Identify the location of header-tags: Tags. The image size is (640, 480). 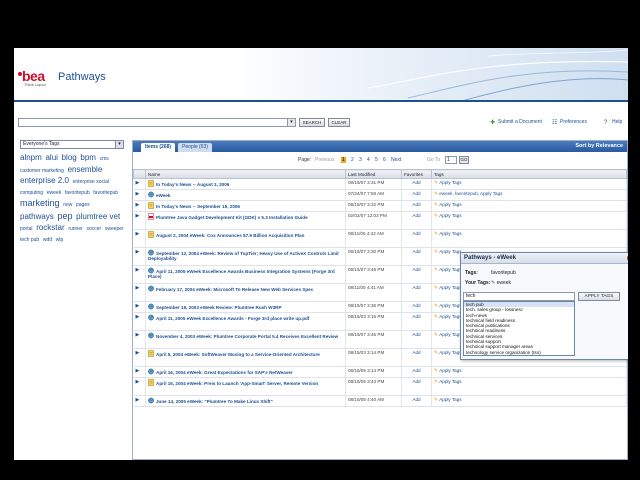
(529, 174).